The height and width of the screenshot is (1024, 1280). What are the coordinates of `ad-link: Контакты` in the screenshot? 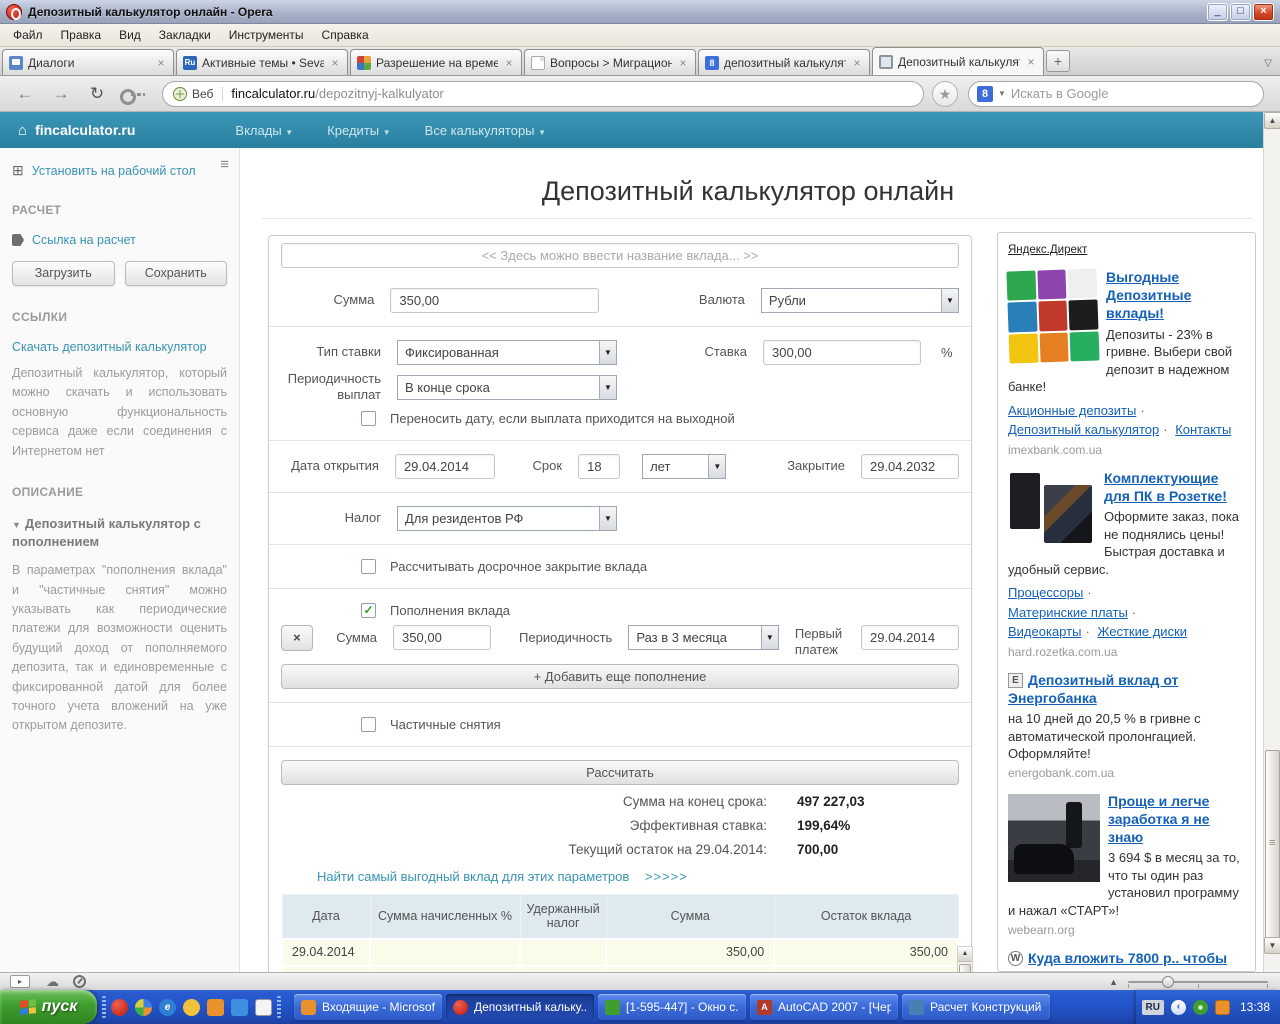 It's located at (1203, 429).